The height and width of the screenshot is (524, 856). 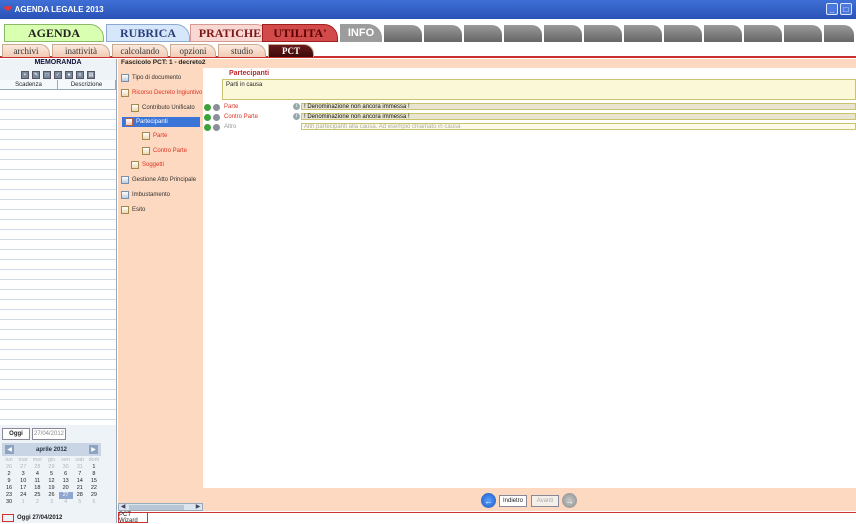 I want to click on print-icon: ▤, so click(x=91, y=74).